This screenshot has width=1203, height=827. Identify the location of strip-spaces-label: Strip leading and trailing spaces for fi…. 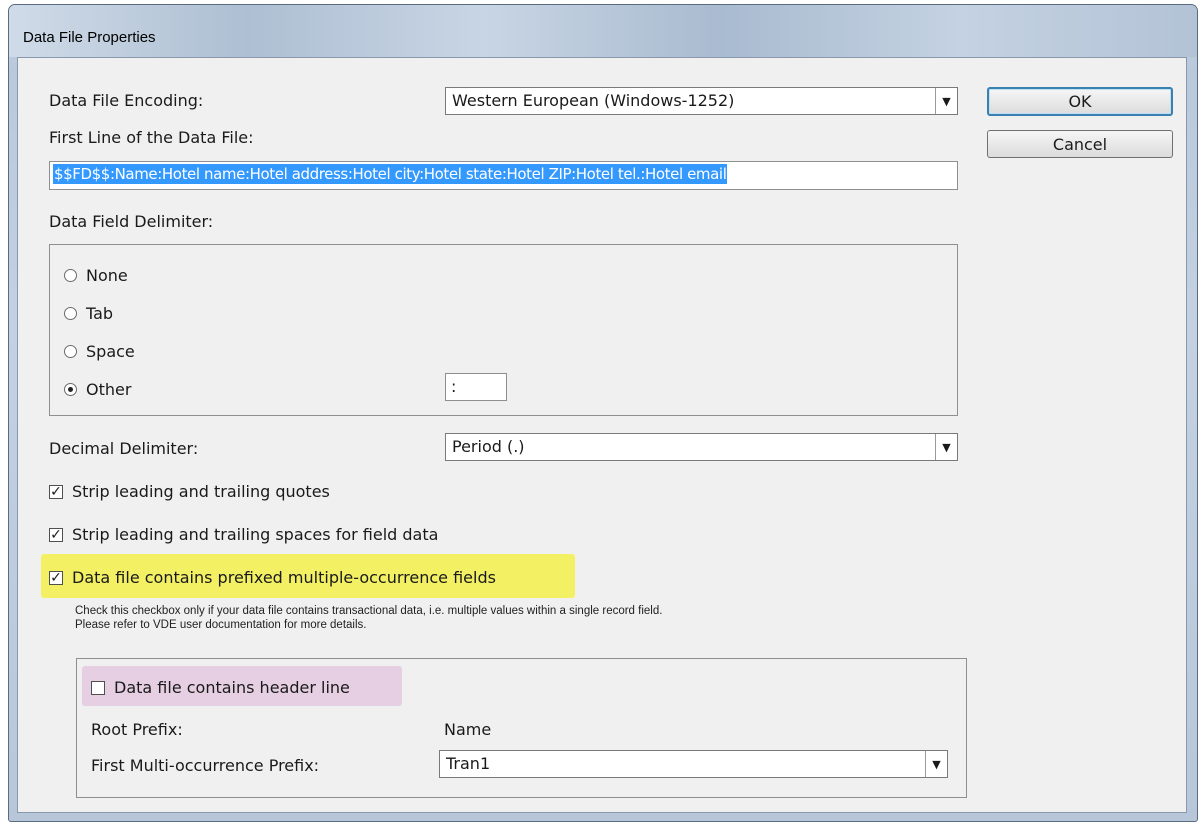
(255, 534).